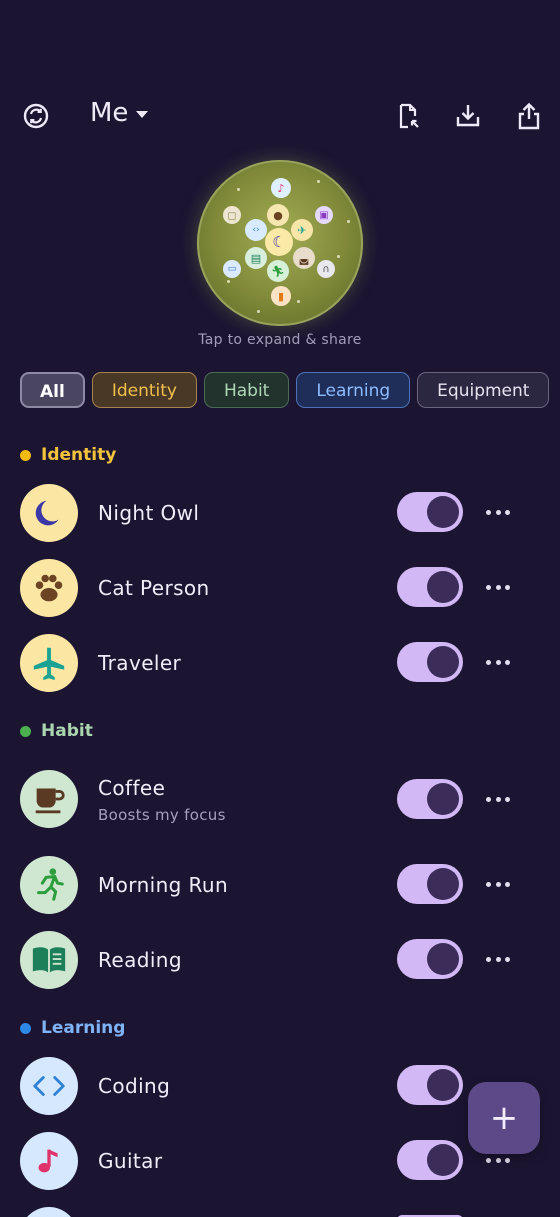  I want to click on section-learning: Learning, so click(72, 1028).